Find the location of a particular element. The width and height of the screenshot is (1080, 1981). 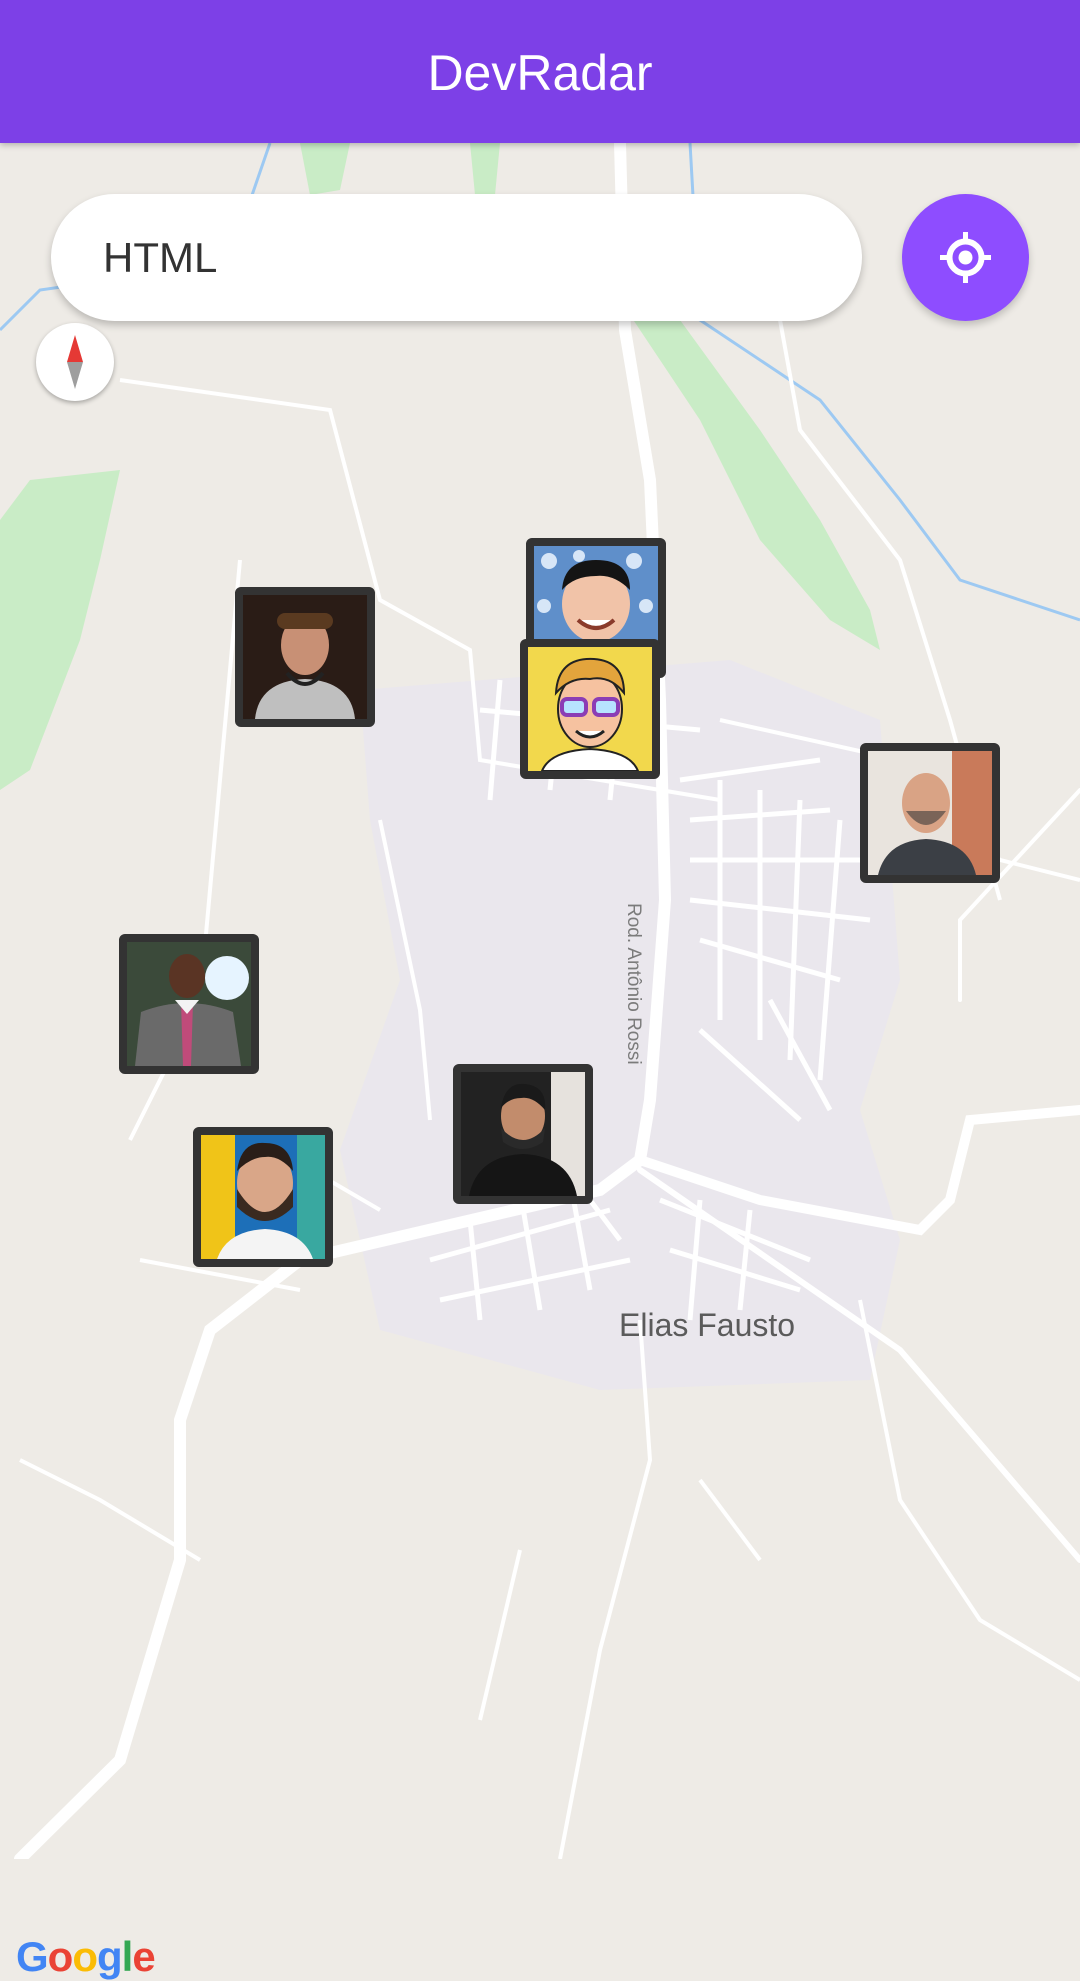

google-logo: Google is located at coordinates (86, 1956).